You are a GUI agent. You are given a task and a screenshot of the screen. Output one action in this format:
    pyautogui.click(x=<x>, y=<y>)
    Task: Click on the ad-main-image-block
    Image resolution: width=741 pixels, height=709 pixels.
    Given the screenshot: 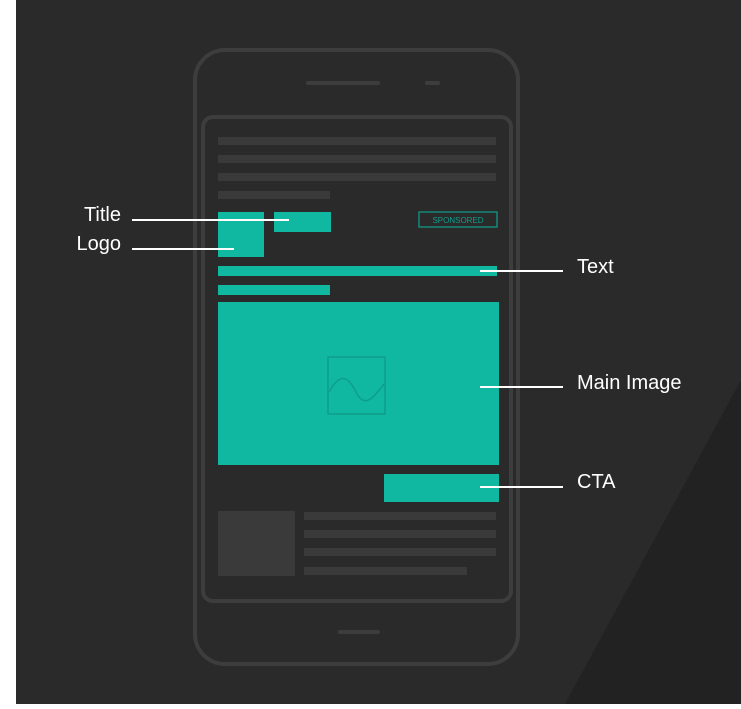 What is the action you would take?
    pyautogui.click(x=358, y=383)
    